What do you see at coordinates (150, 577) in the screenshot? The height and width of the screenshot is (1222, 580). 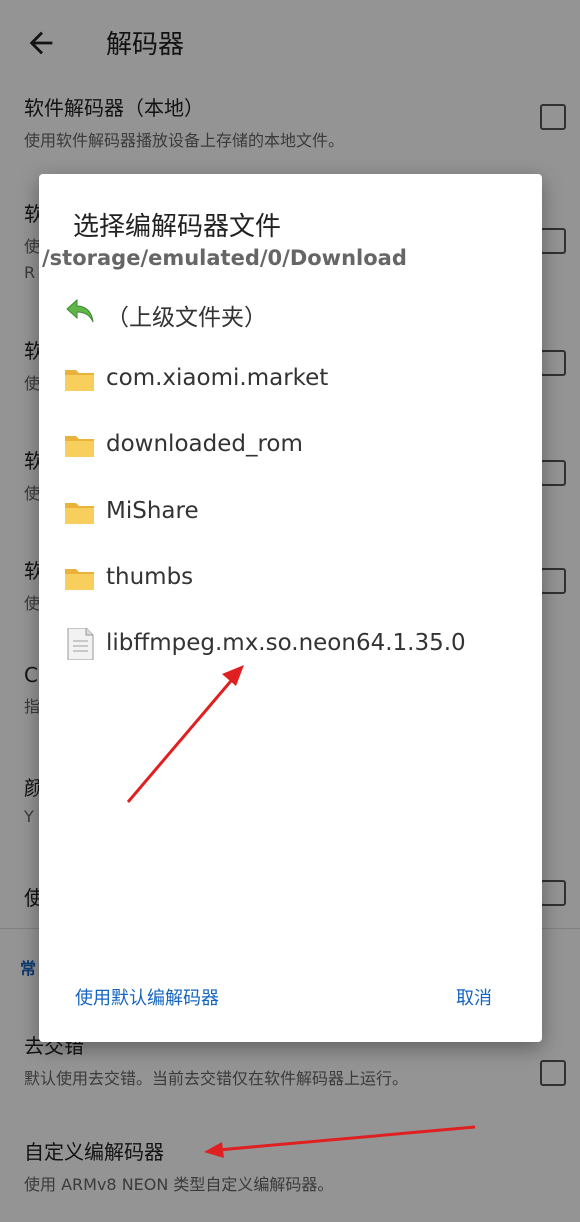 I see `list-item-label: thumbs` at bounding box center [150, 577].